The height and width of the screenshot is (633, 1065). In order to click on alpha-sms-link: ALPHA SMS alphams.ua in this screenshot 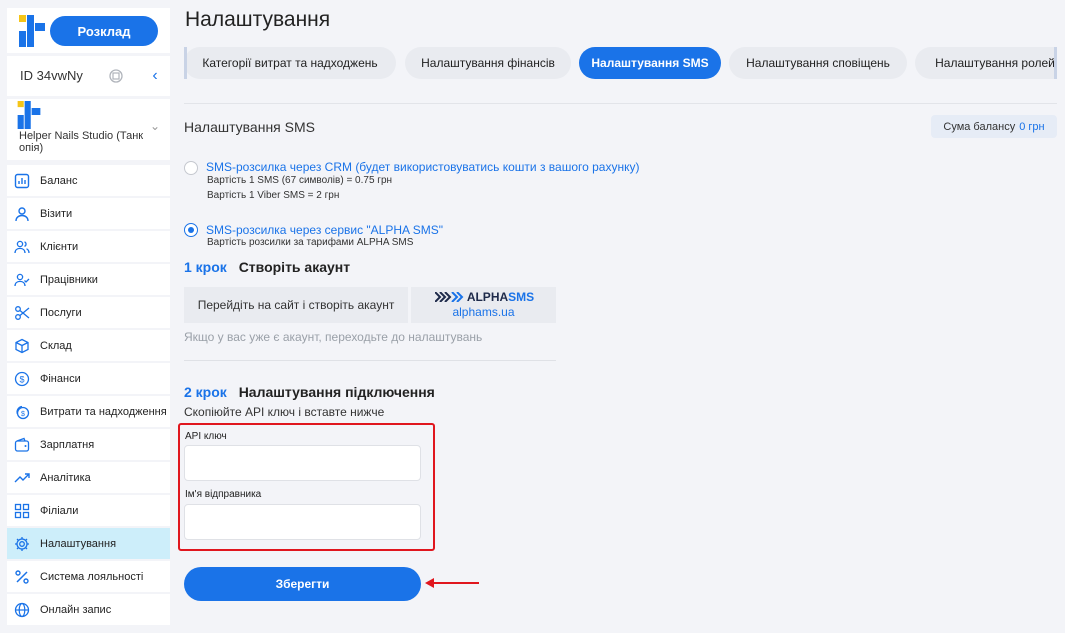, I will do `click(483, 305)`.